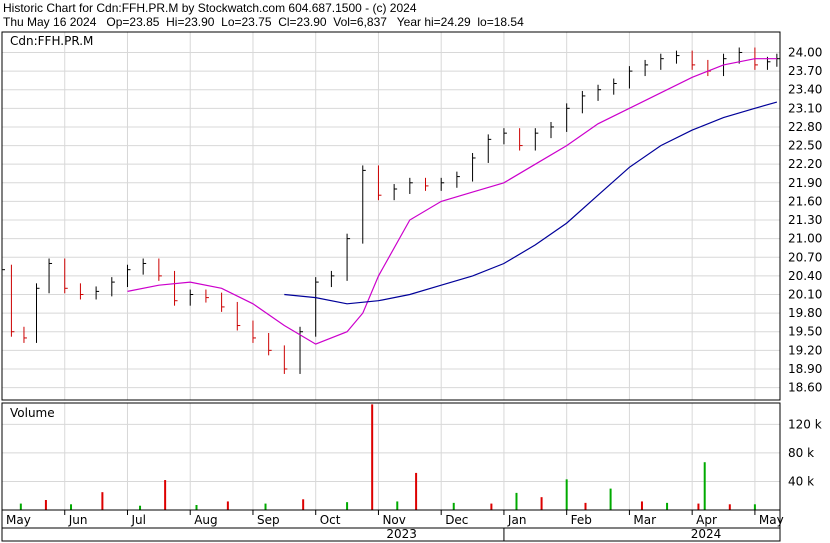 This screenshot has width=830, height=543. Describe the element at coordinates (805, 313) in the screenshot. I see `price-axis-tick: 19.80` at that location.